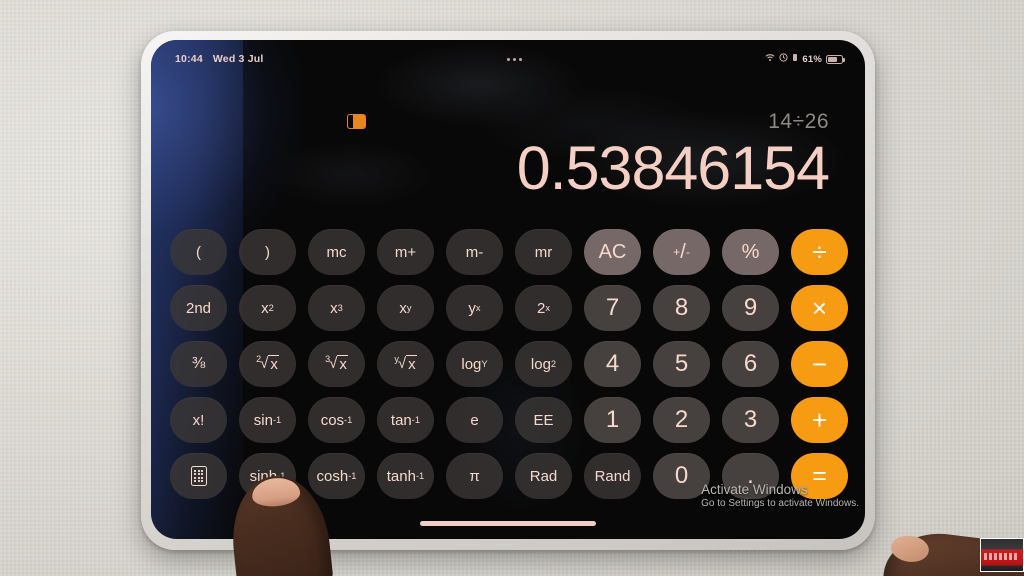 This screenshot has width=1024, height=576. What do you see at coordinates (198, 476) in the screenshot?
I see `key-keypad-toggle` at bounding box center [198, 476].